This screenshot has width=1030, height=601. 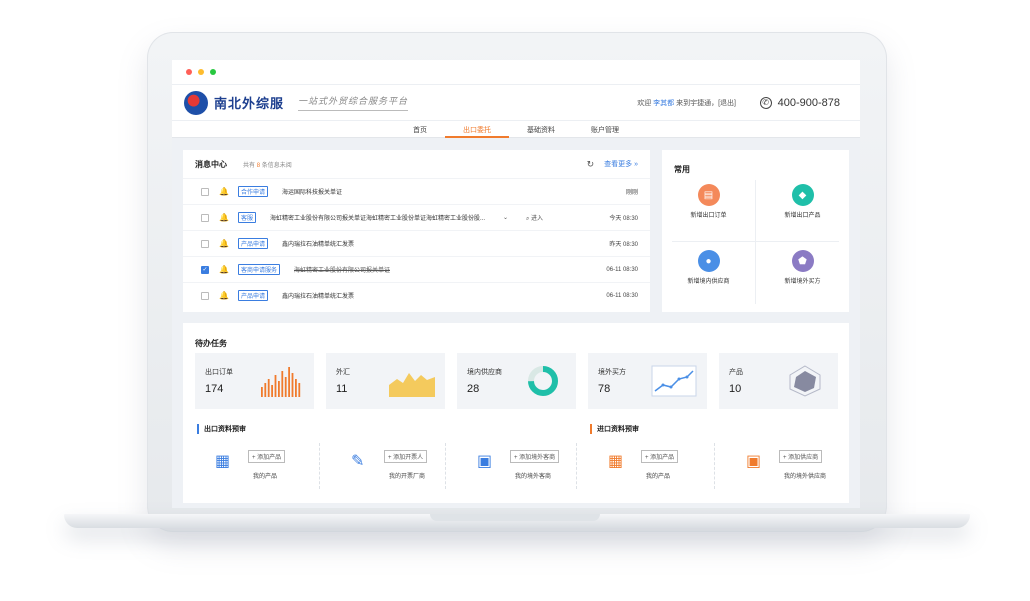 I want to click on message-row: 🔔 产品申请 鑫内瑞拉石油精单统汇发票 昨天 08:30, so click(x=416, y=243).